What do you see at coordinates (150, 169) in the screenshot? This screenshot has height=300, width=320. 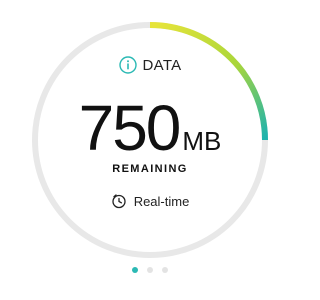 I see `remaining-label: REMAINING` at bounding box center [150, 169].